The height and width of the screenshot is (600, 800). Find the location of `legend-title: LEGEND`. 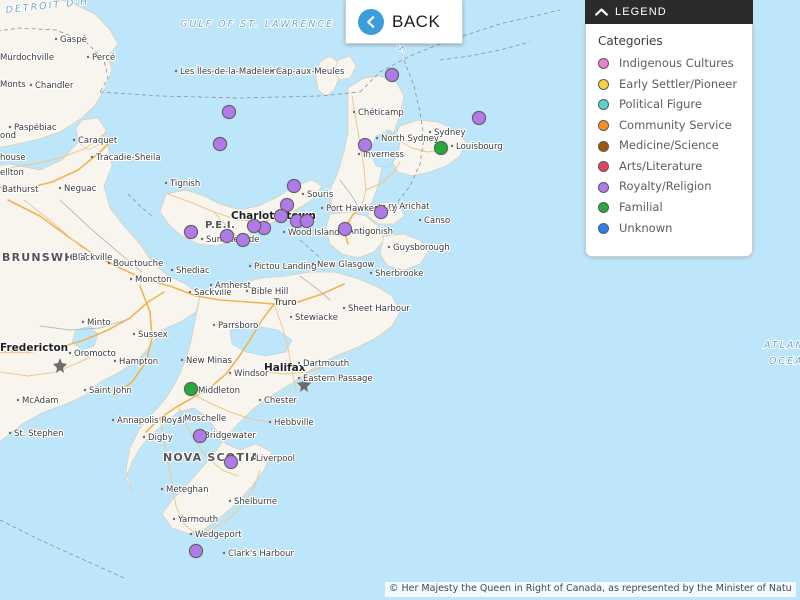

legend-title: LEGEND is located at coordinates (641, 12).